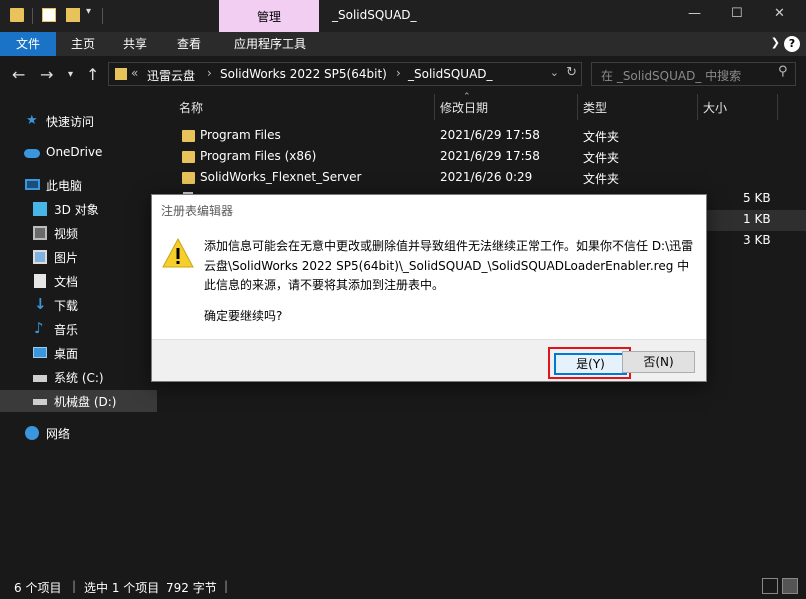 Image resolution: width=806 pixels, height=599 pixels. I want to click on file-date: 2021/6/29 17:58, so click(490, 135).